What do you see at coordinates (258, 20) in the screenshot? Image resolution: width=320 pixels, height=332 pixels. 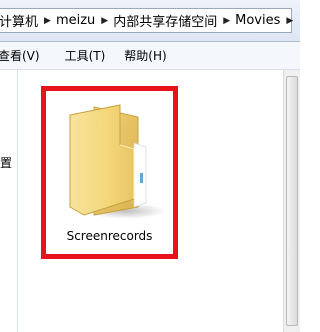 I see `crumb-movies: Movies` at bounding box center [258, 20].